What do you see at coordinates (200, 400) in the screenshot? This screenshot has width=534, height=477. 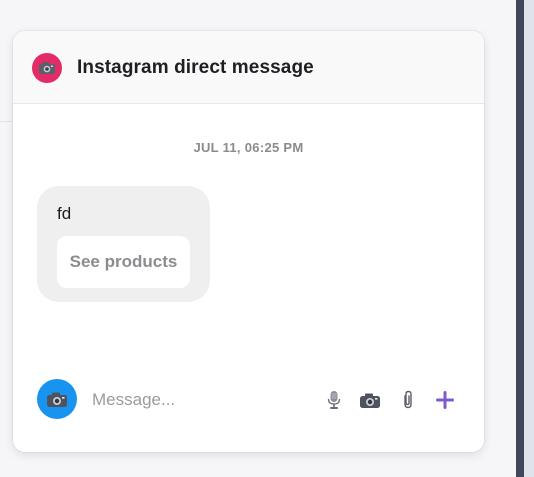 I see `message-input` at bounding box center [200, 400].